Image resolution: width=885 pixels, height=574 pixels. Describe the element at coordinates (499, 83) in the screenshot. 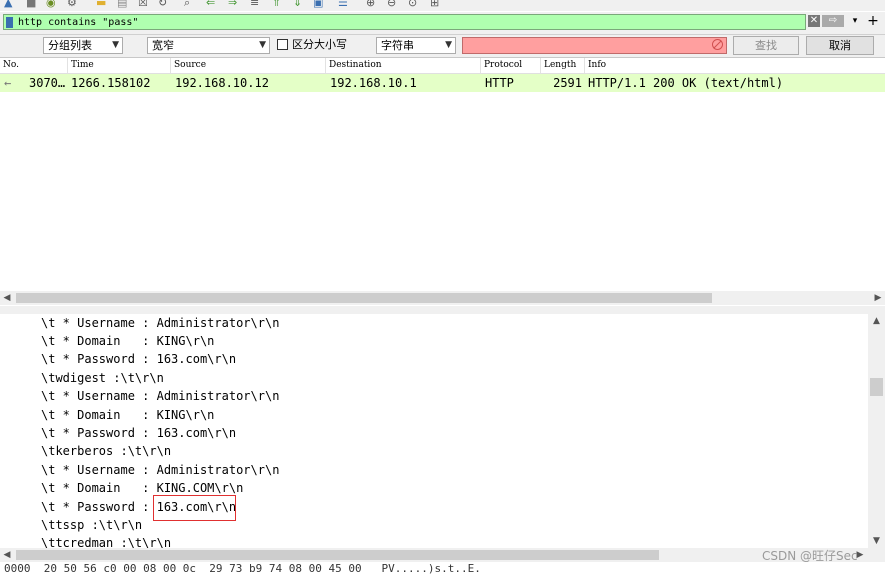

I see `packet-protocol: HTTP` at that location.